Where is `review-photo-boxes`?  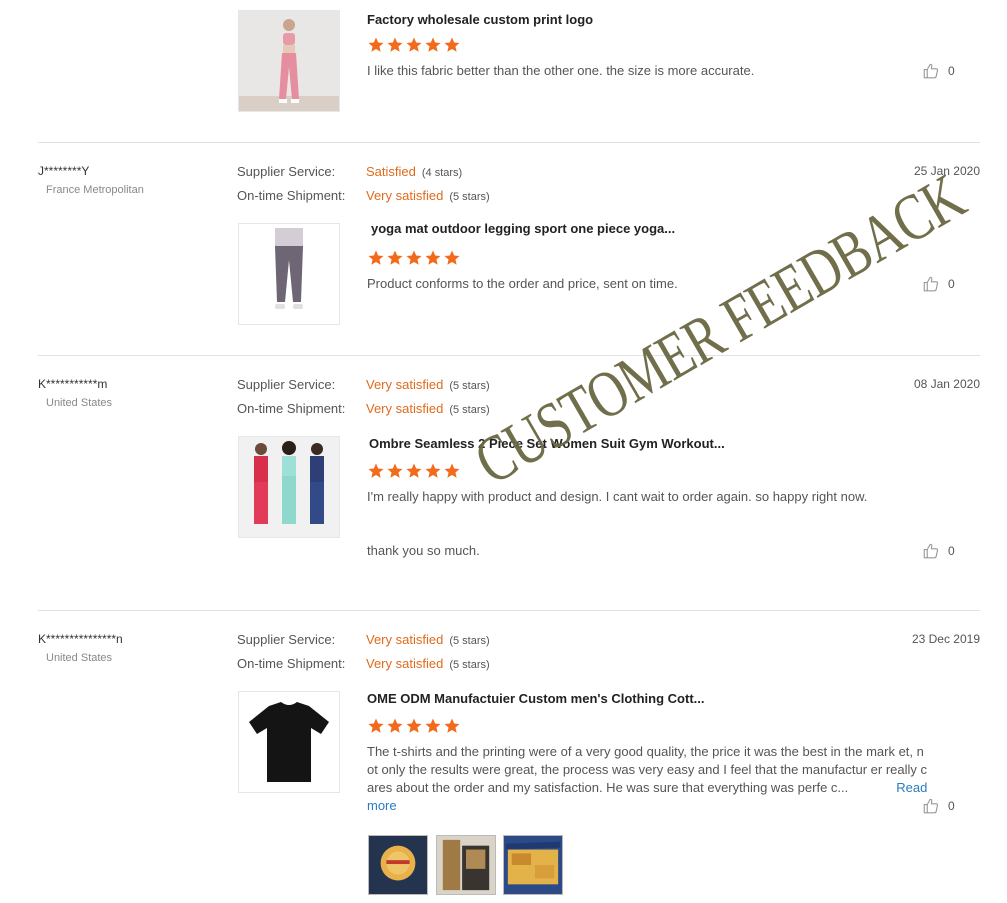
review-photo-boxes is located at coordinates (466, 865).